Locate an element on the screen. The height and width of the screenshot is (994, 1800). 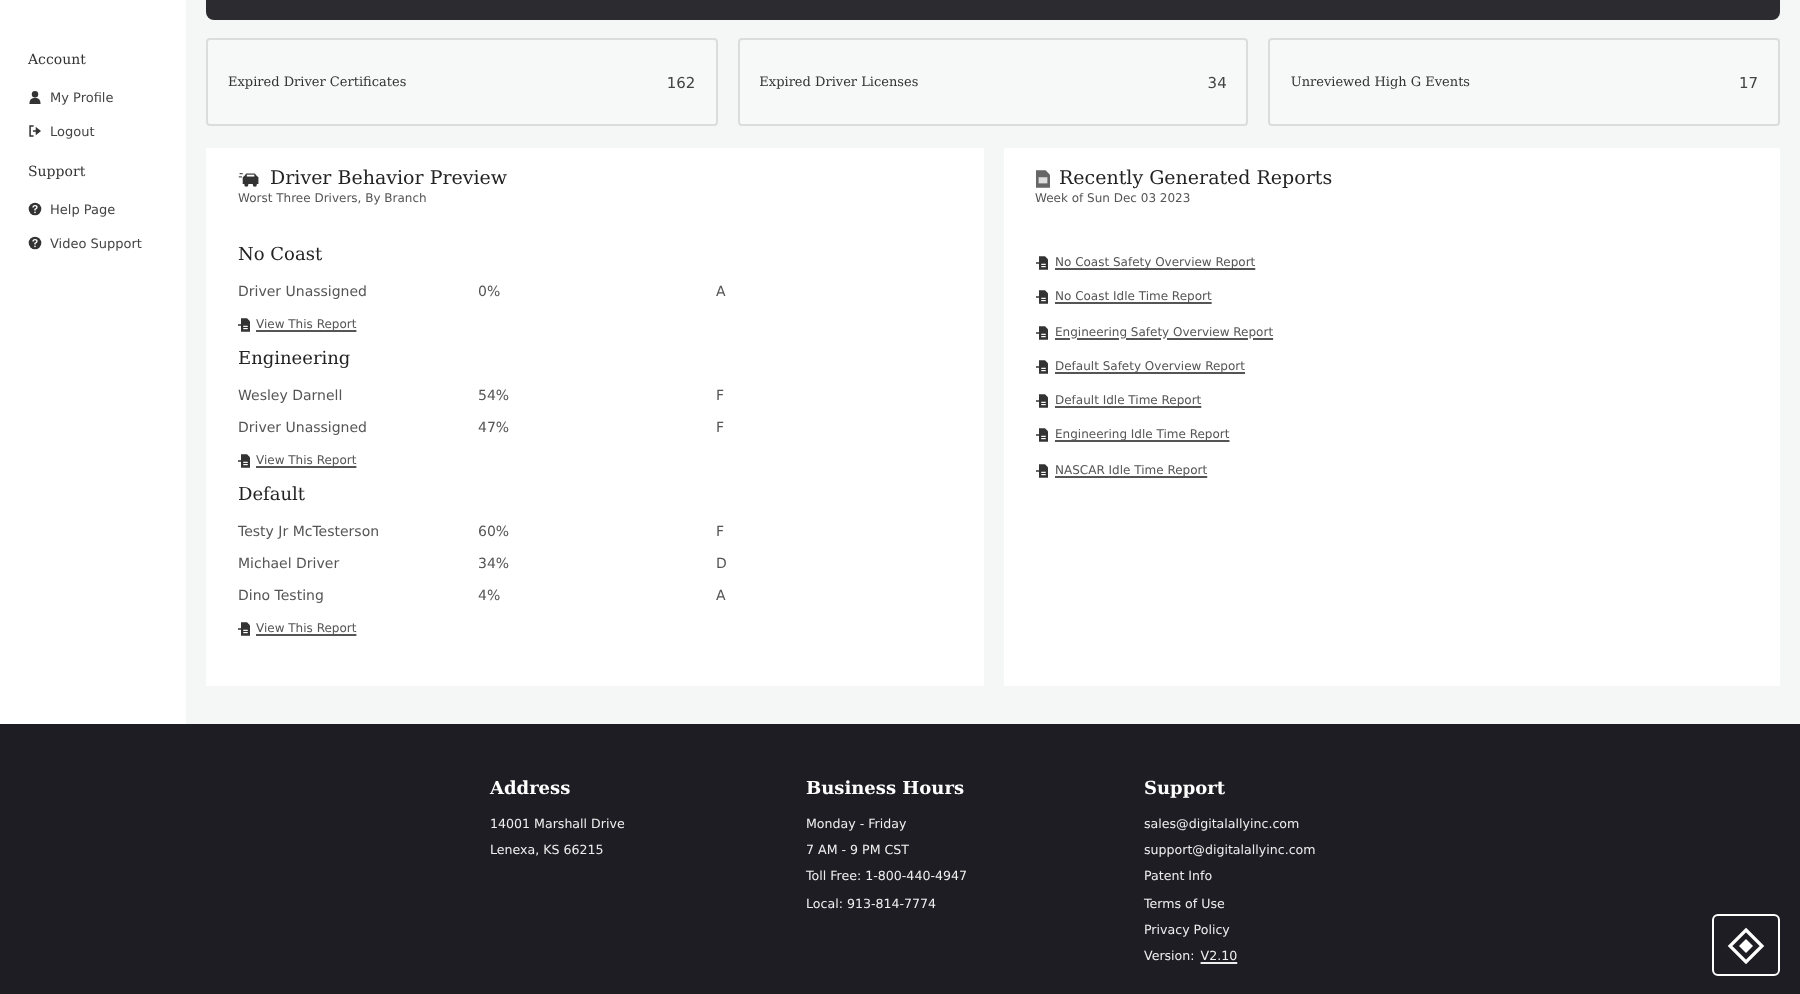
user-icon is located at coordinates (35, 97).